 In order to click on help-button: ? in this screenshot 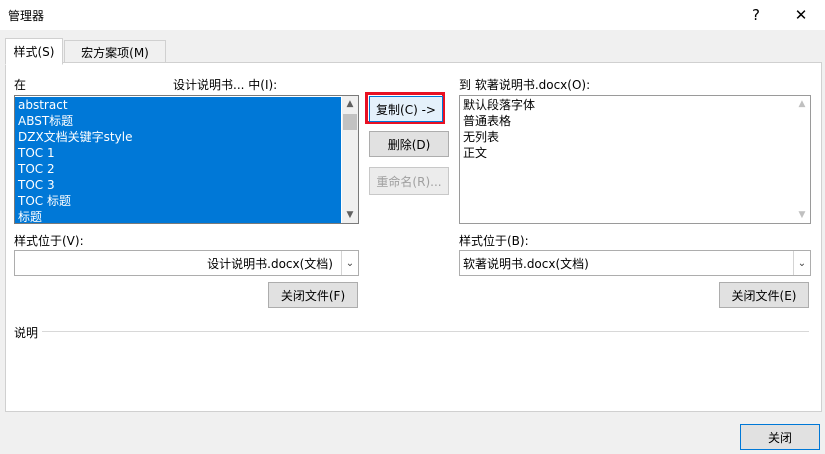, I will do `click(756, 15)`.